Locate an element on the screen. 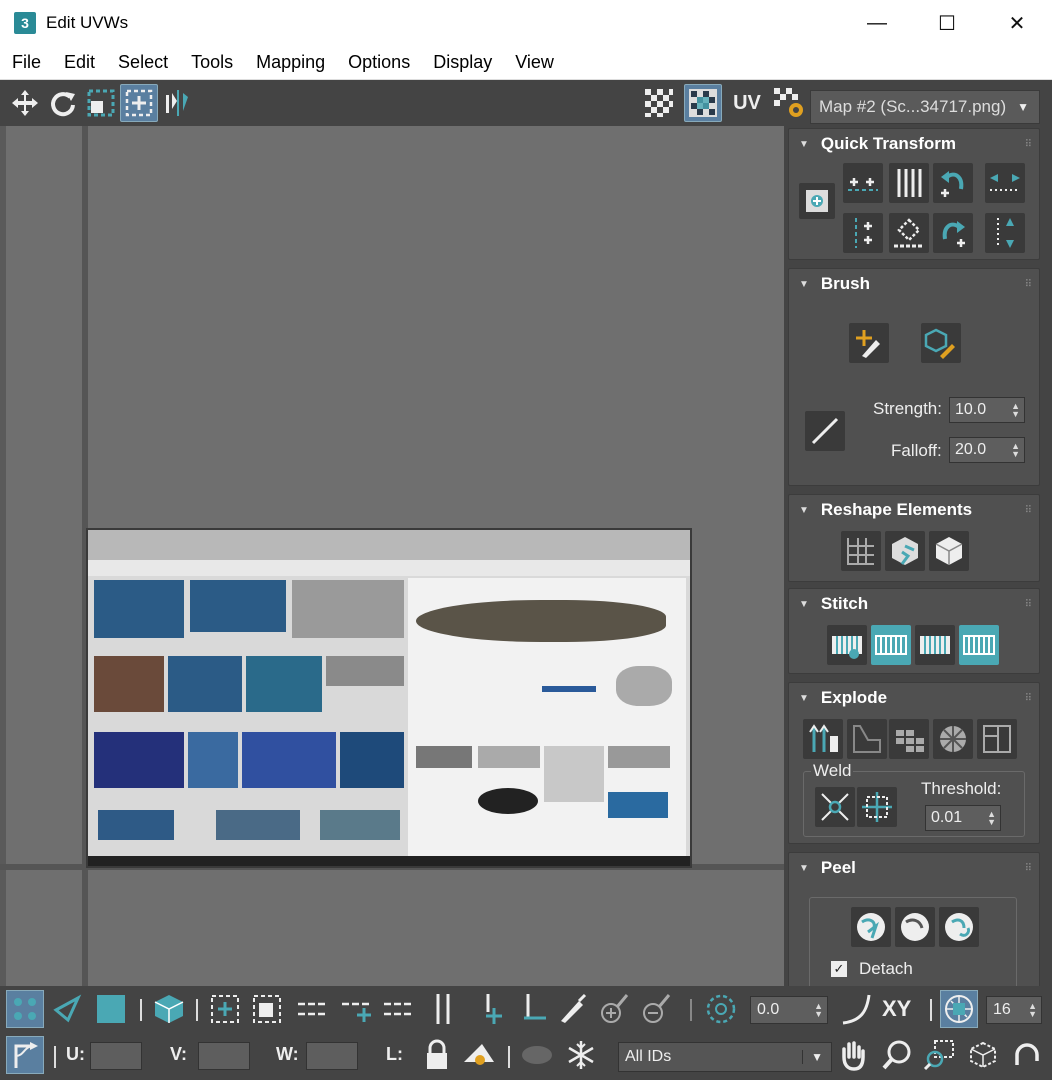  threshold-spinner: 0.01 ▲ ▼ is located at coordinates (963, 818).